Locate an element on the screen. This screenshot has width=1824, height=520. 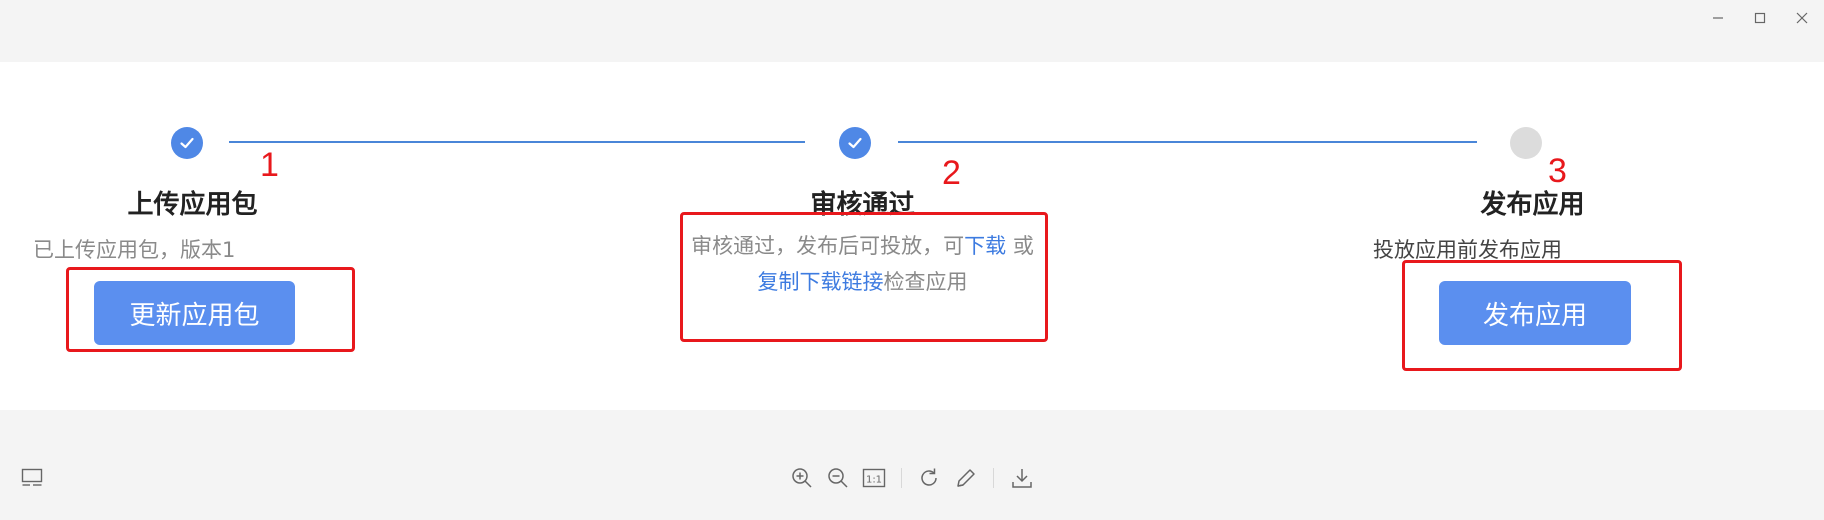
step-2-indicator is located at coordinates (855, 143).